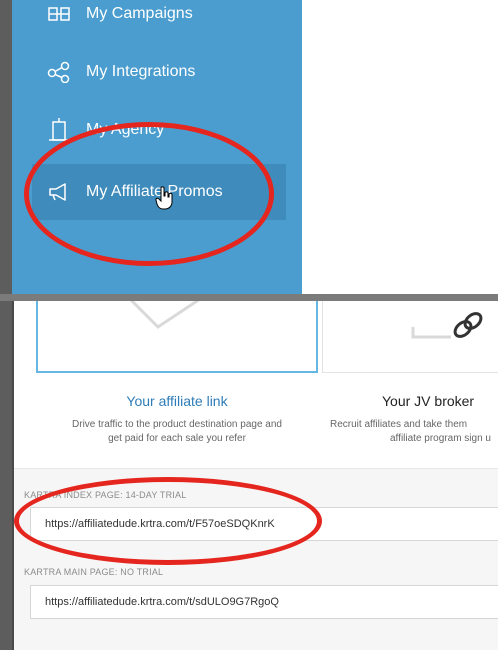 The width and height of the screenshot is (498, 650). I want to click on sidebar-item-campaigns: My Campaigns, so click(159, 21).